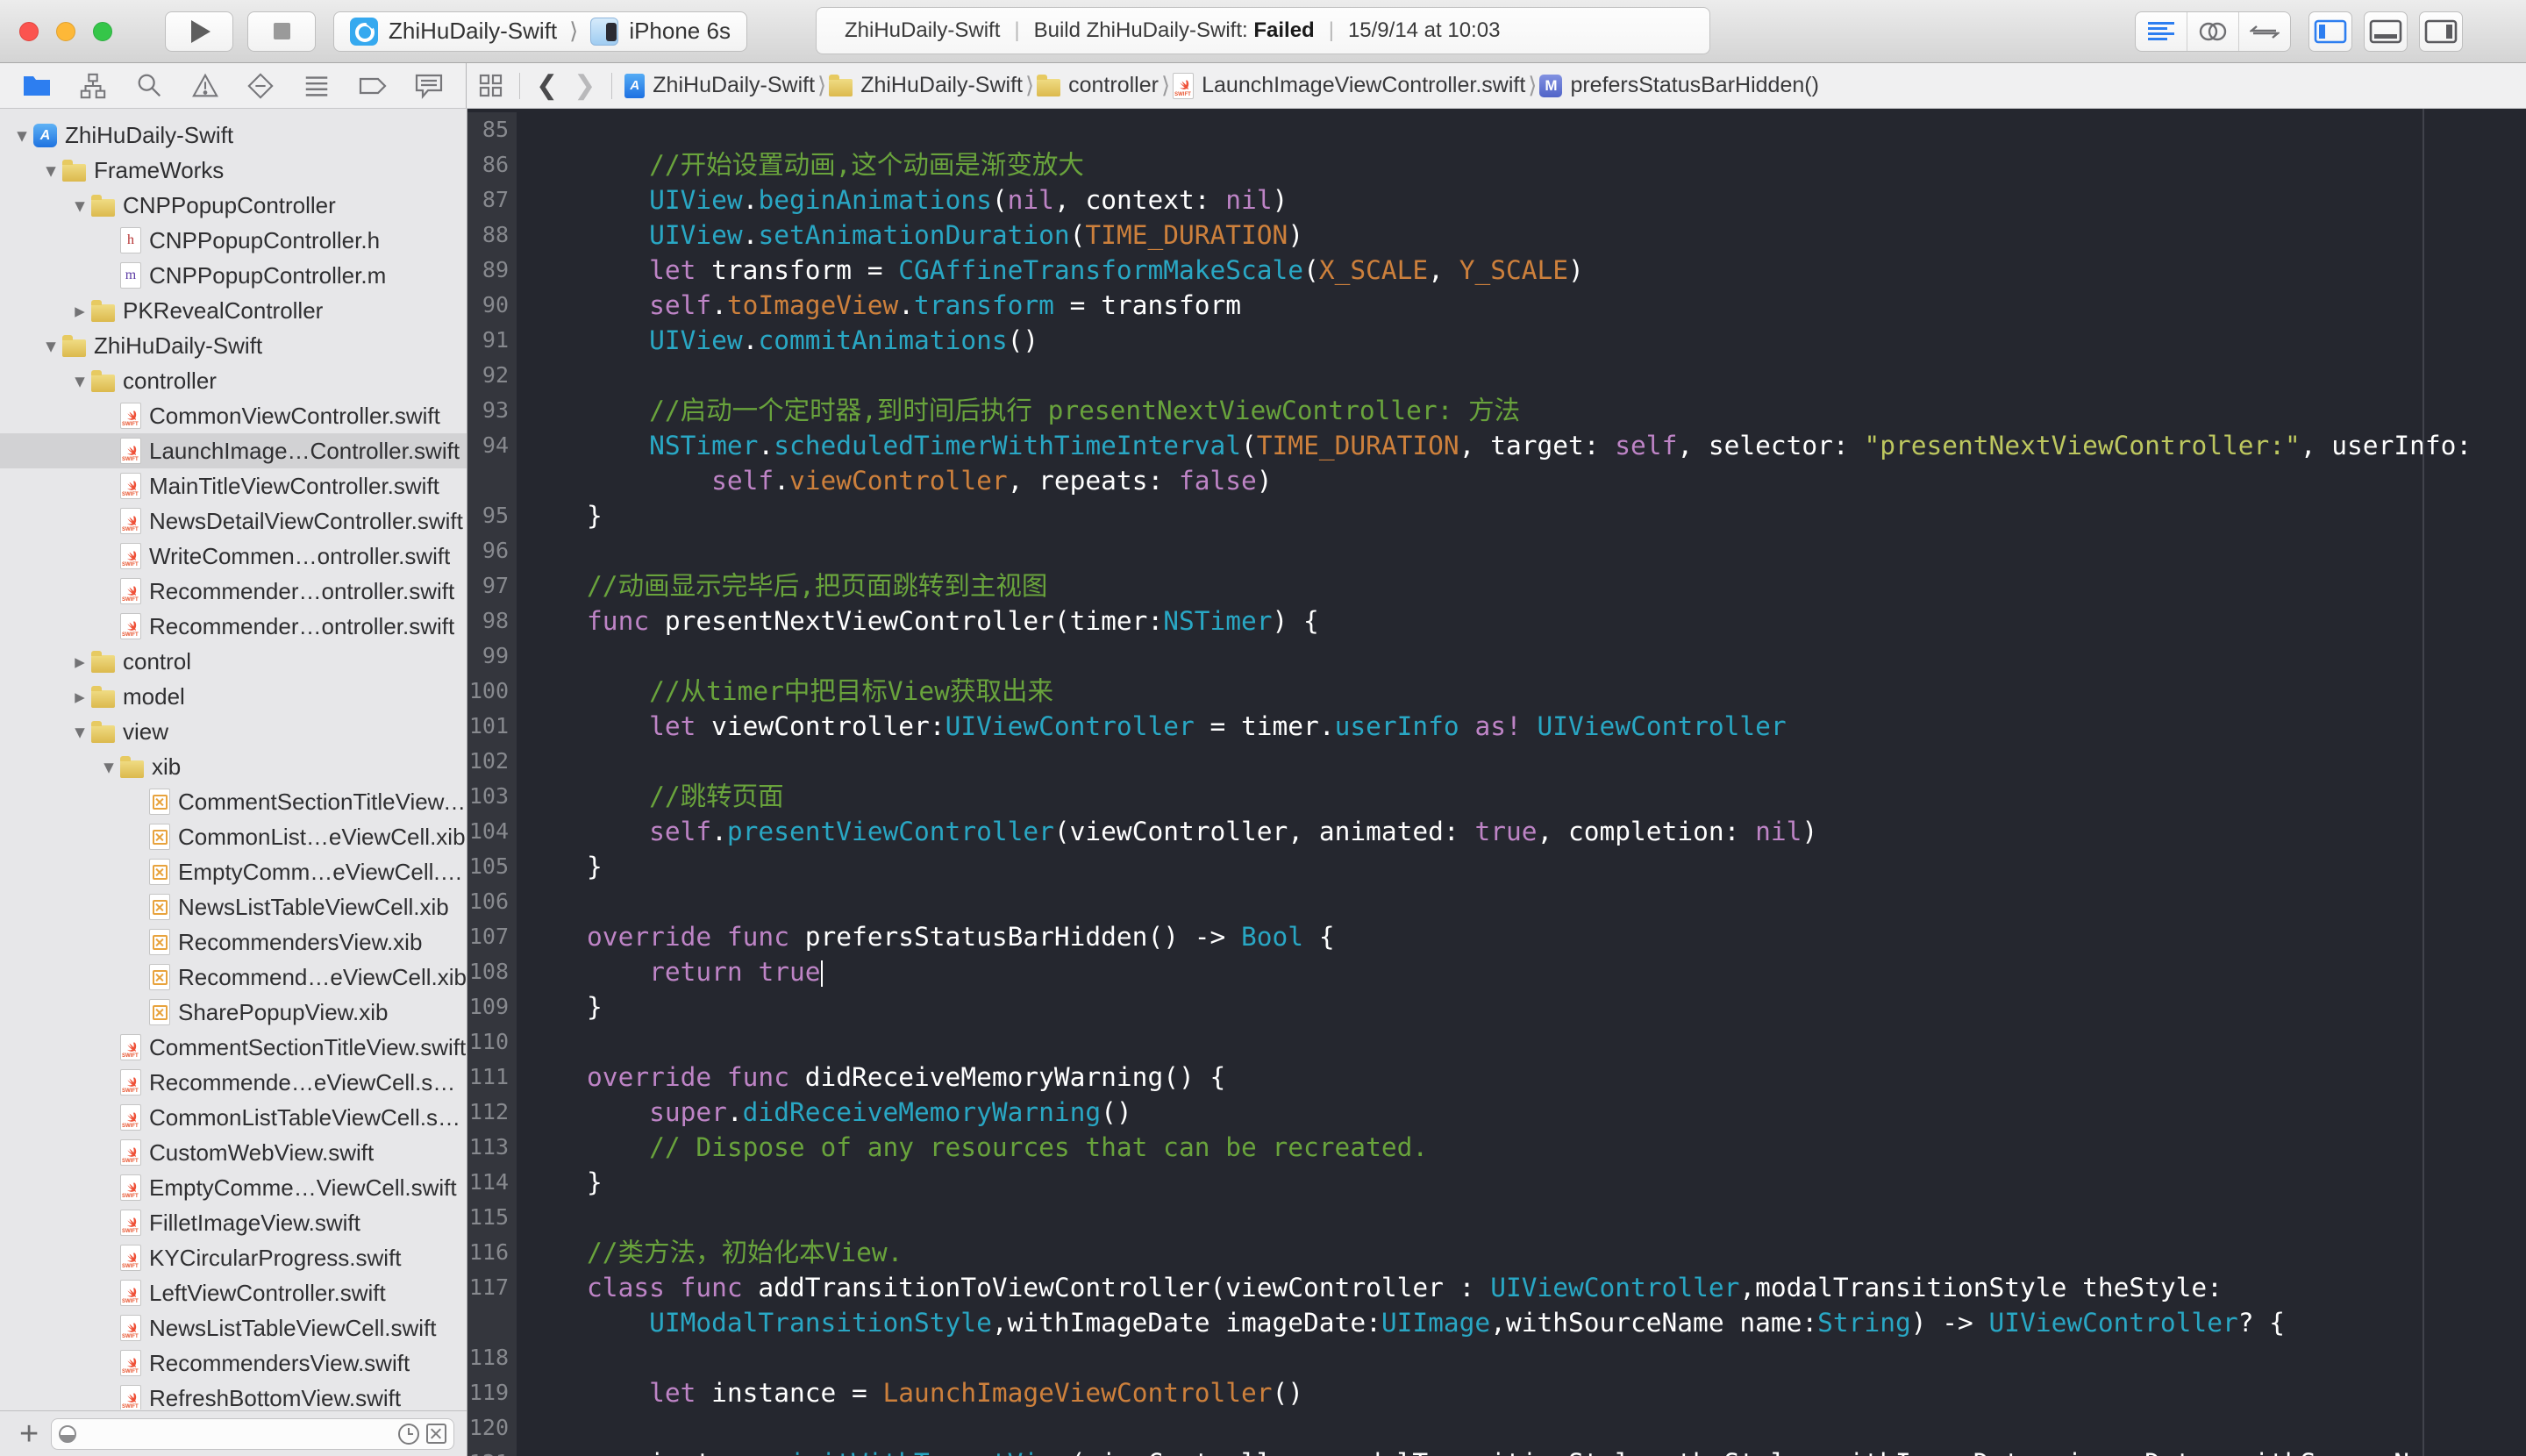  I want to click on search-navigator-tab, so click(149, 86).